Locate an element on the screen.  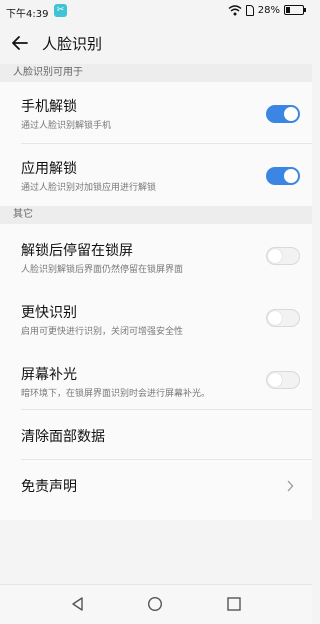
row-title: 免责声明 is located at coordinates (49, 487).